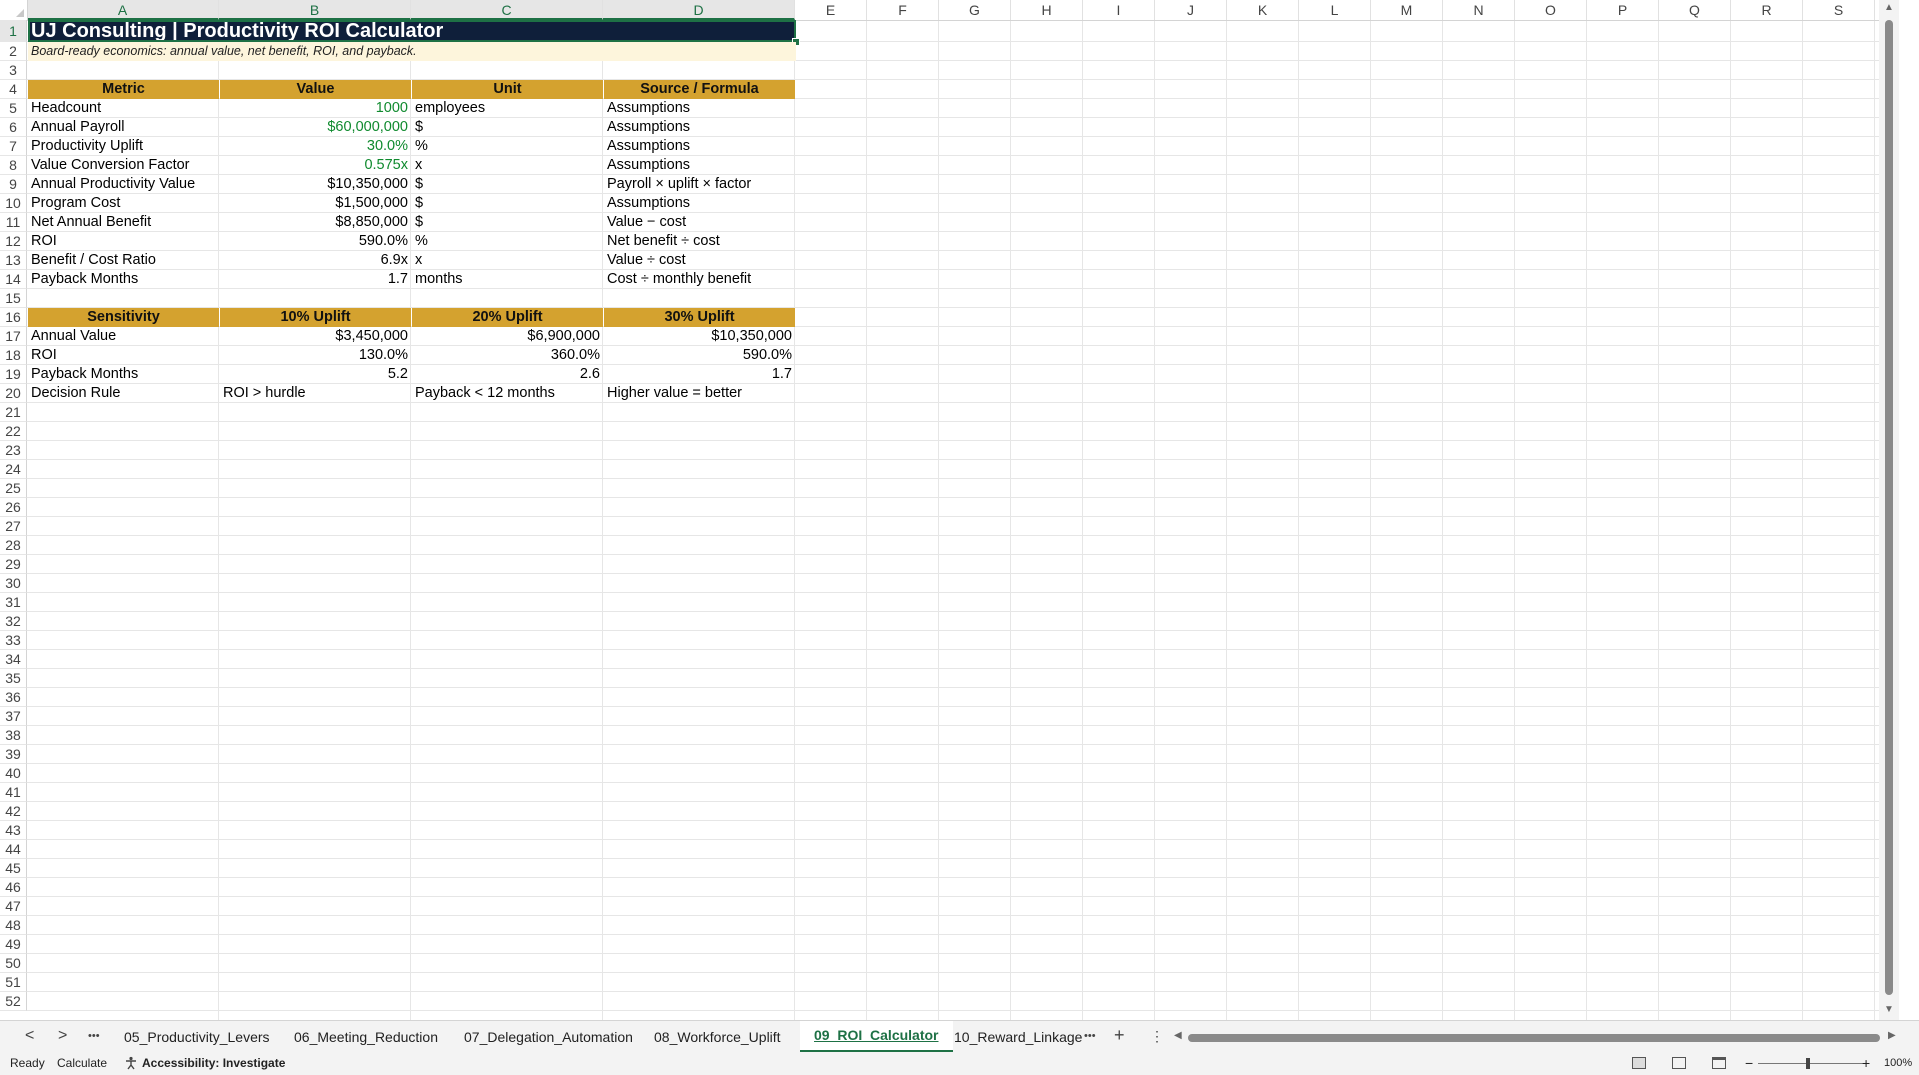 The width and height of the screenshot is (1919, 1075). What do you see at coordinates (699, 317) in the screenshot?
I see `sensitivity-header-cell: 30% Uplift` at bounding box center [699, 317].